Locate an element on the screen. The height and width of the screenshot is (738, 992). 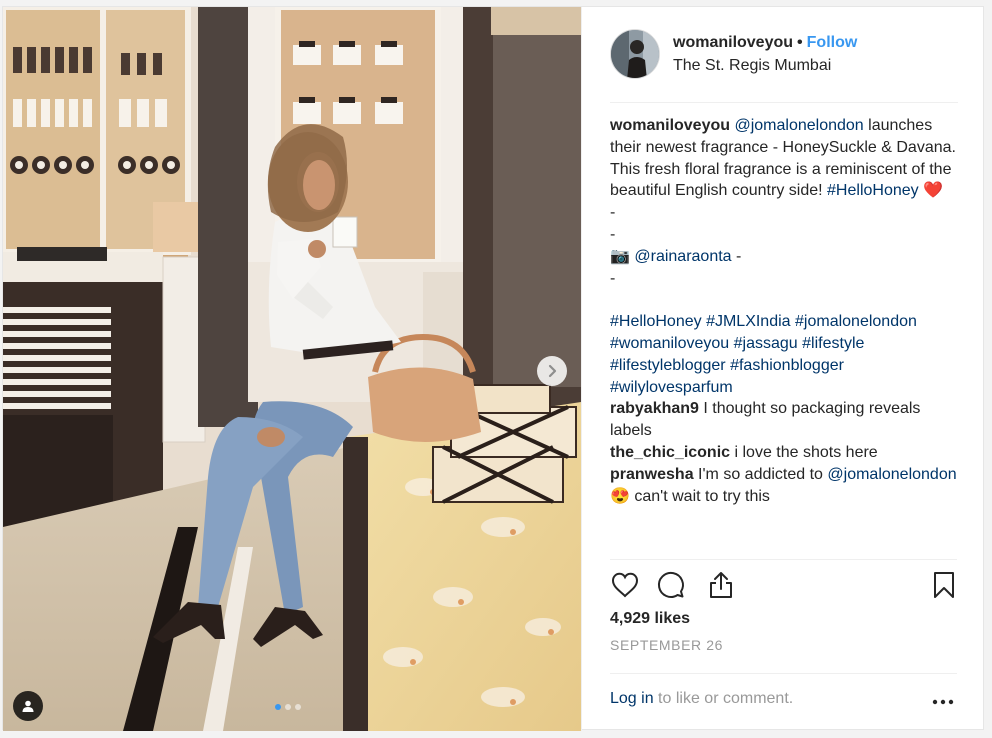
bookmark-icon is located at coordinates (944, 585).